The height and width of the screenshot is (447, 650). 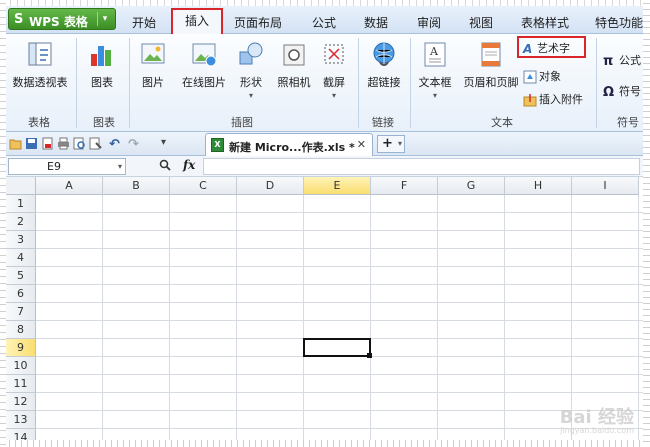 I want to click on wordart-button: A 艺术字, so click(x=546, y=48).